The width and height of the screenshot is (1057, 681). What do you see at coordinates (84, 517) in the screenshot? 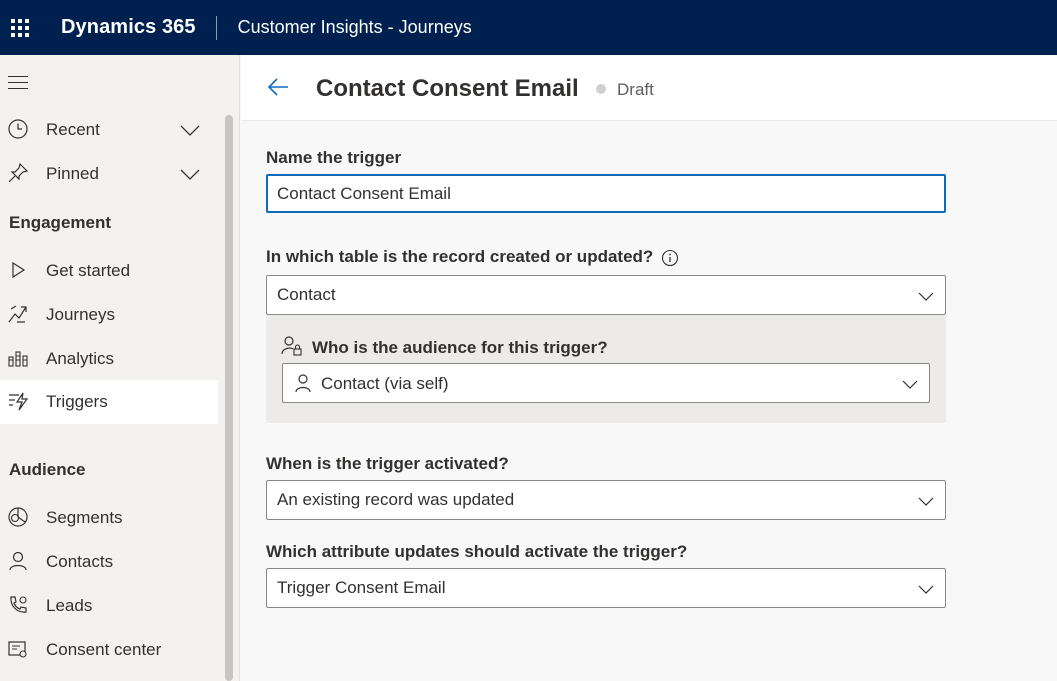
I see `sidebar-item-label: Segments` at bounding box center [84, 517].